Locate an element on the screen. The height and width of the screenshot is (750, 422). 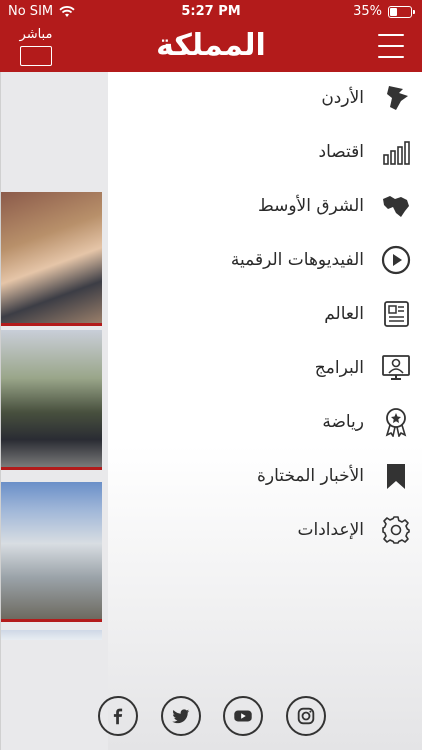
menu-item-label: العالم is located at coordinates (344, 314).